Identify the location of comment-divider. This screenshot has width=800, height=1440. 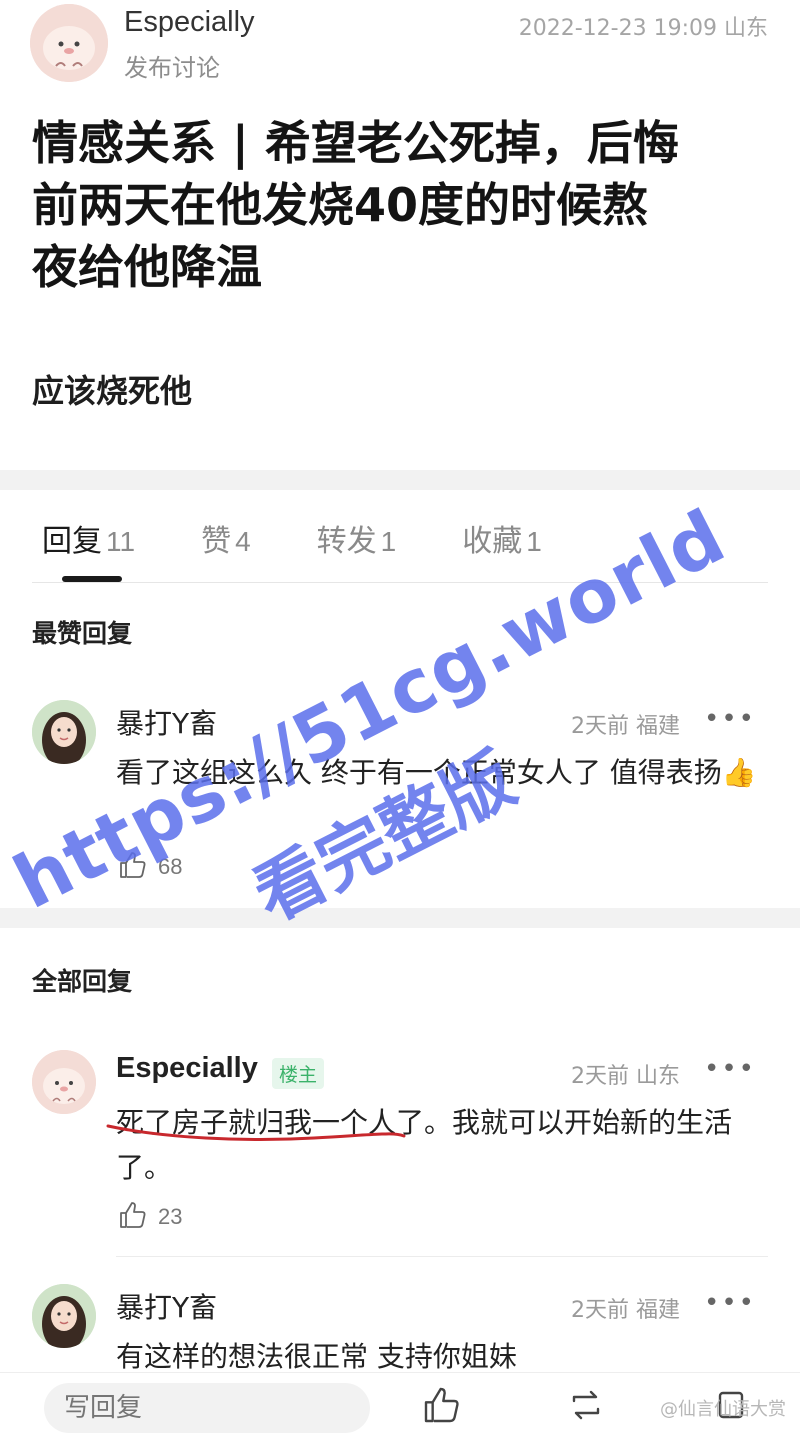
(442, 1256).